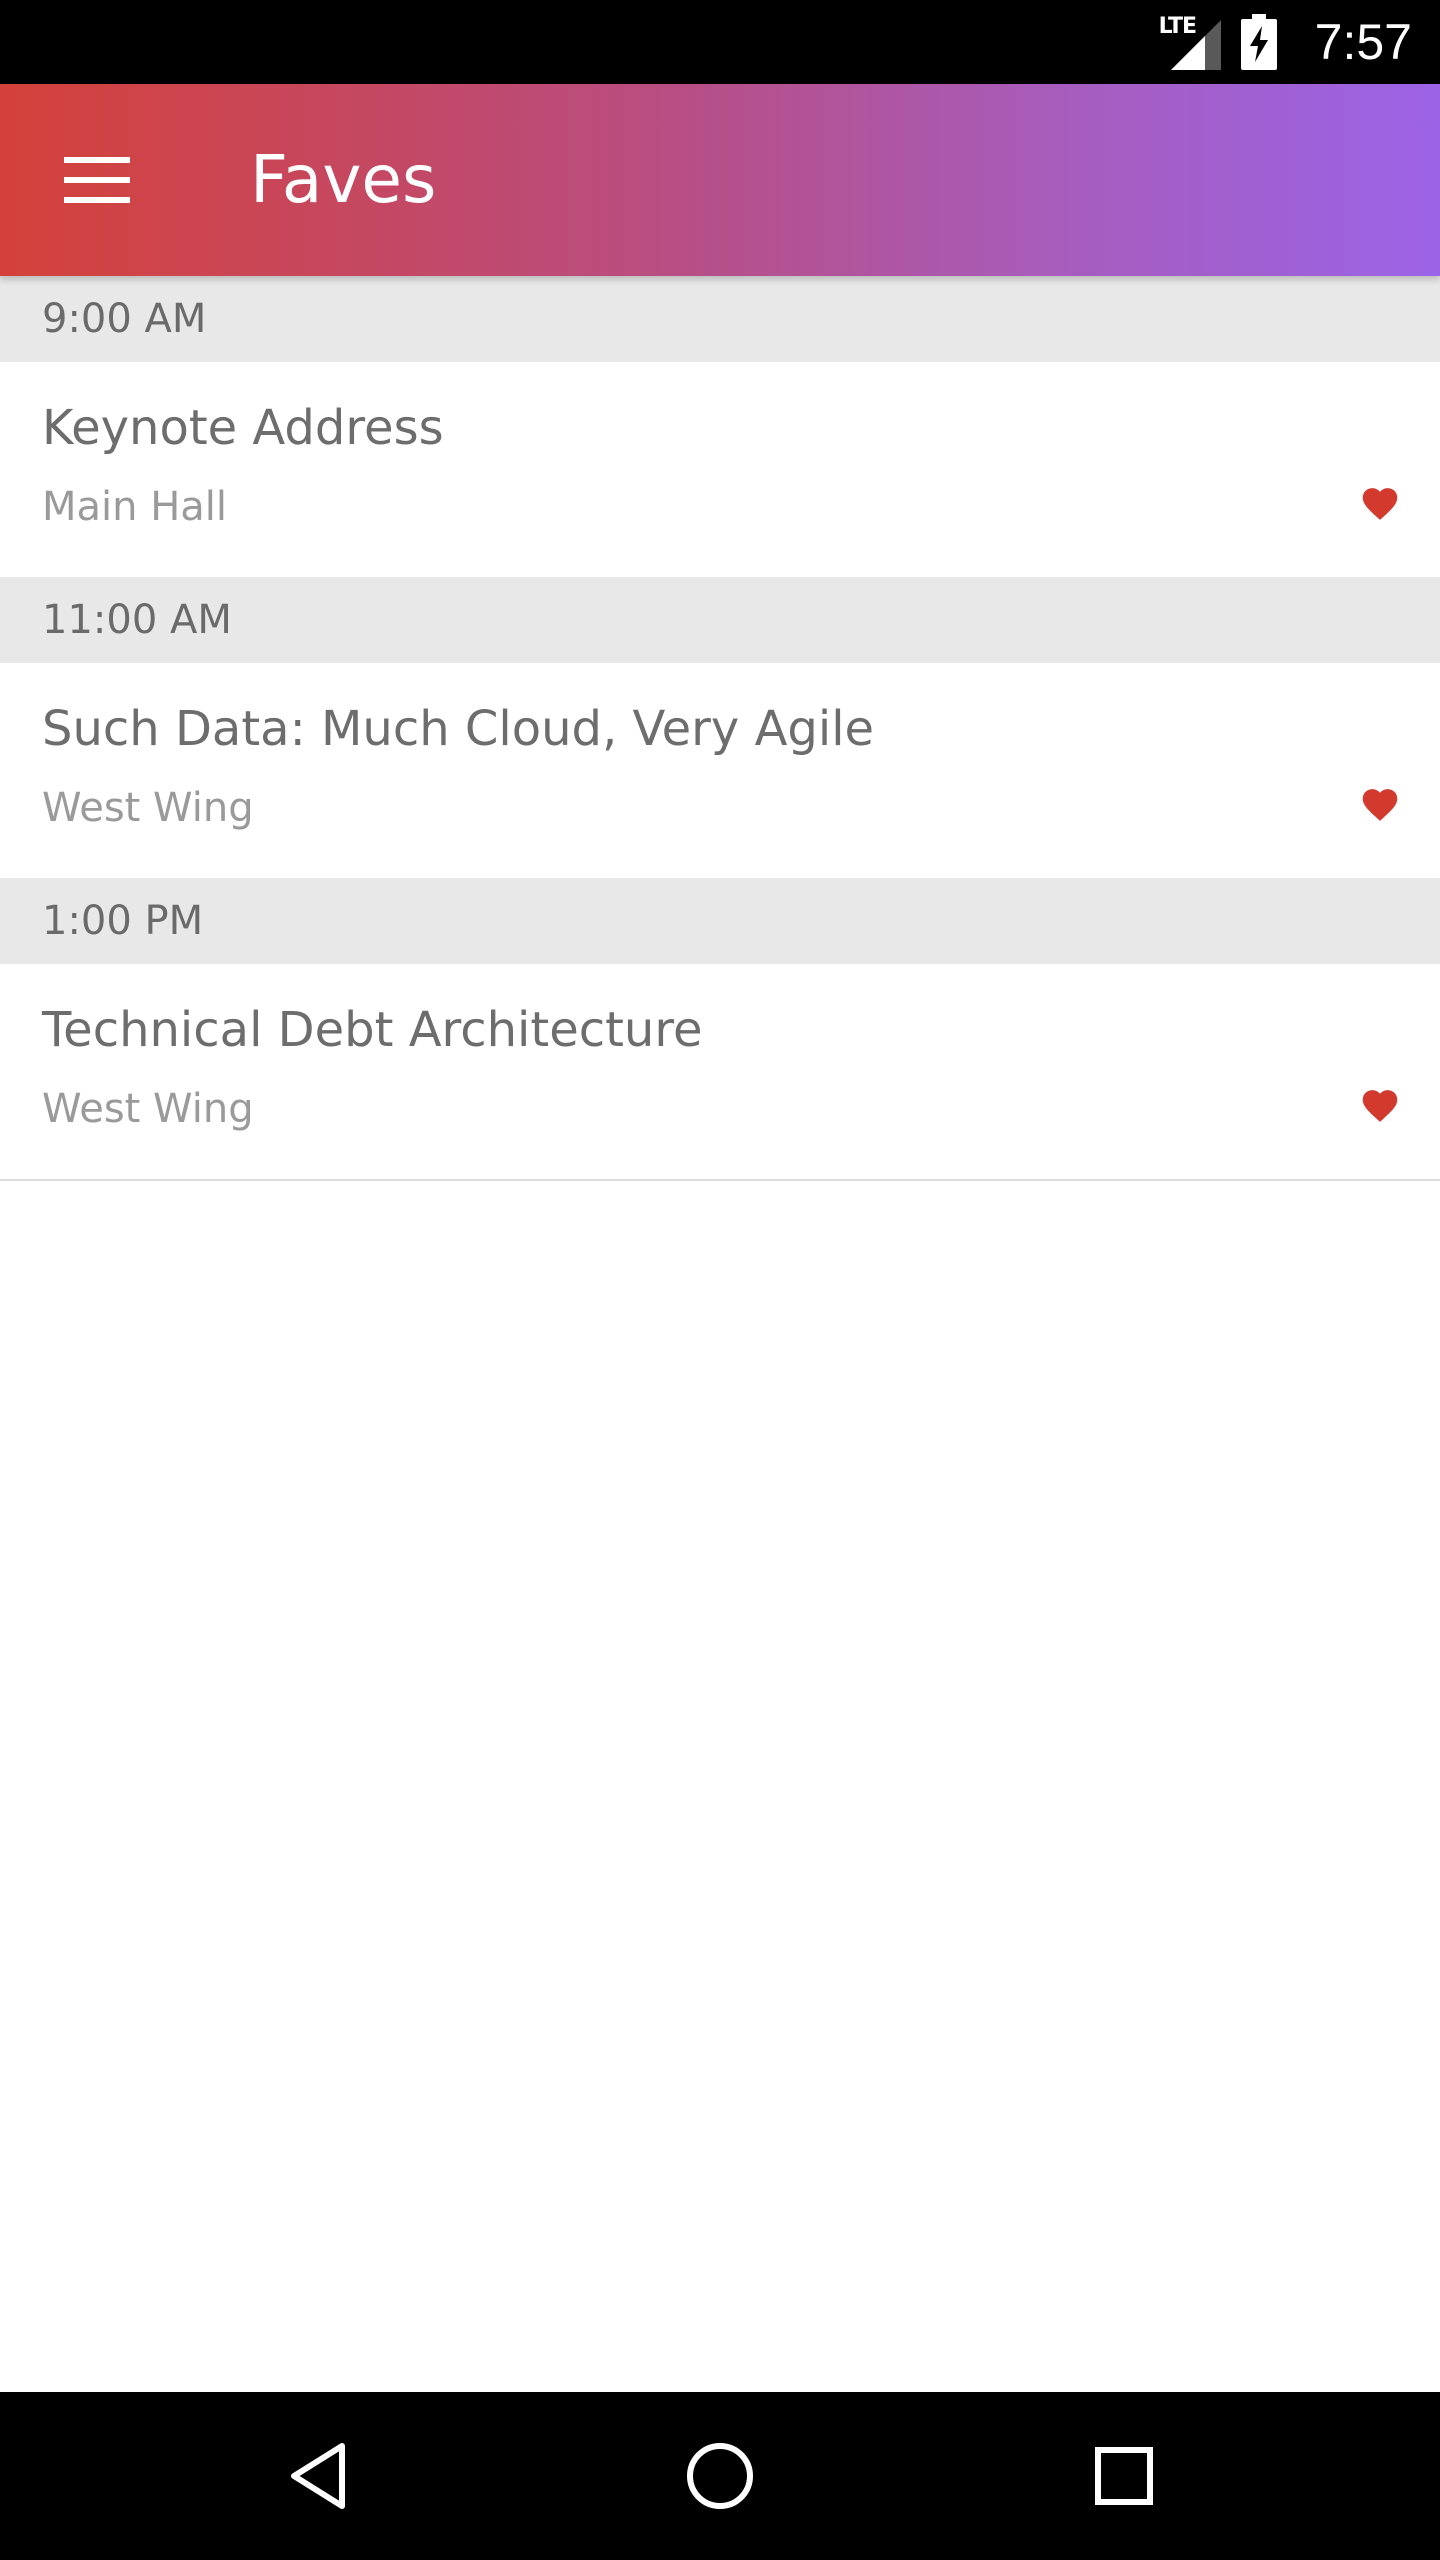  Describe the element at coordinates (720, 921) in the screenshot. I see `section-header-time: 1:00 PM` at that location.